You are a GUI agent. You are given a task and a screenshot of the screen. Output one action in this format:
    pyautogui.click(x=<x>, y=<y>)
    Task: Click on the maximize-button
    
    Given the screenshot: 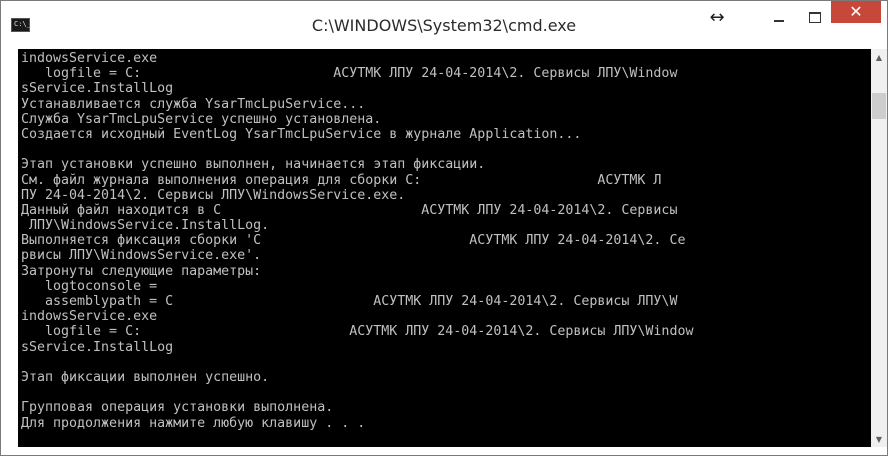 What is the action you would take?
    pyautogui.click(x=815, y=17)
    